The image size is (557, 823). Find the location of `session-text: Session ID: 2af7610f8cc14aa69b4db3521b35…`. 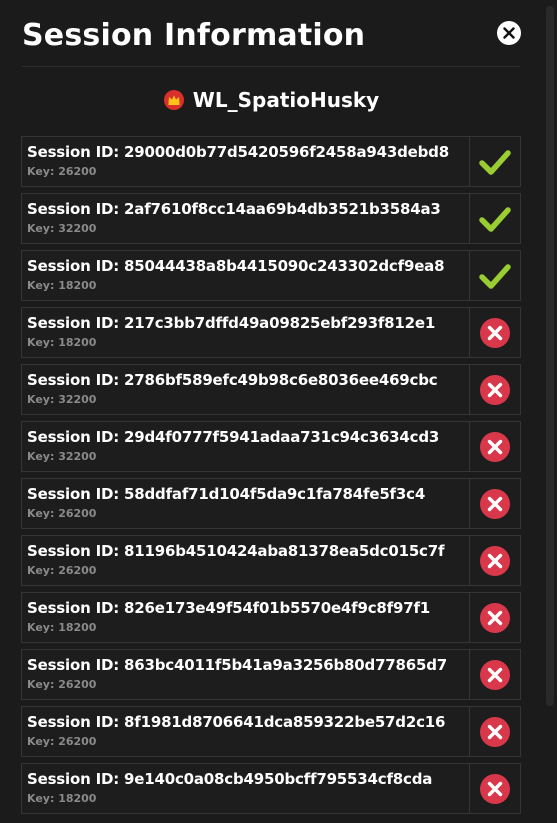

session-text: Session ID: 2af7610f8cc14aa69b4db3521b35… is located at coordinates (245, 217).